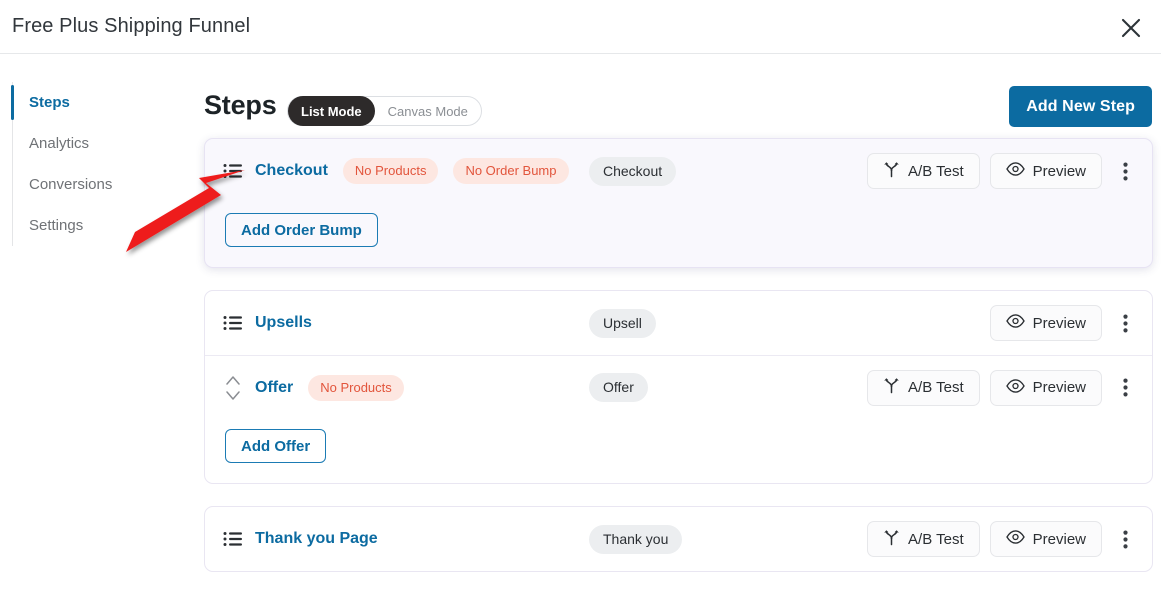  Describe the element at coordinates (238, 388) in the screenshot. I see `sort-updown-icon` at that location.